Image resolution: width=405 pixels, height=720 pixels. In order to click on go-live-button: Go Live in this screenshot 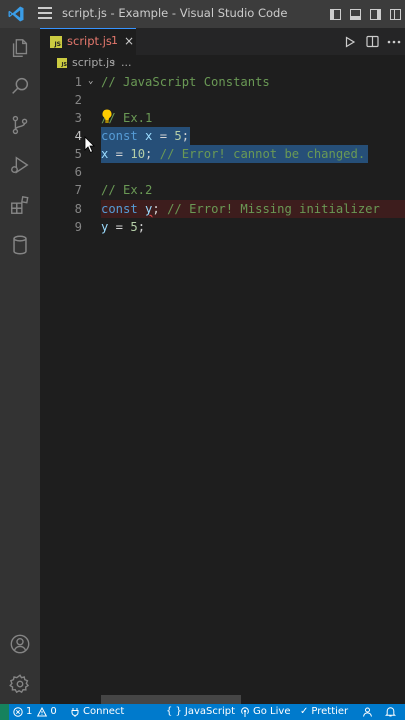, I will do `click(265, 711)`.